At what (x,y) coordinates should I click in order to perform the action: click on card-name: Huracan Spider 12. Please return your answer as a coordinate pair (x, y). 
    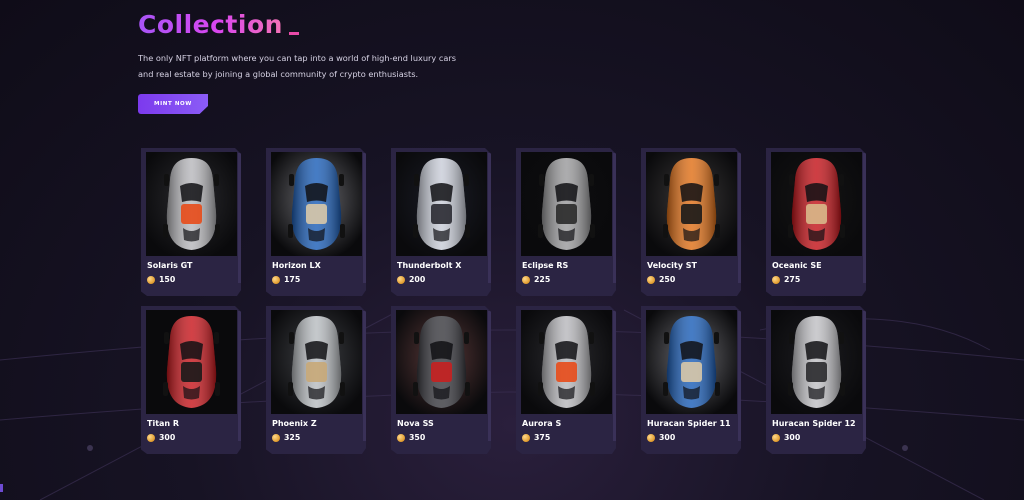
    Looking at the image, I should click on (814, 423).